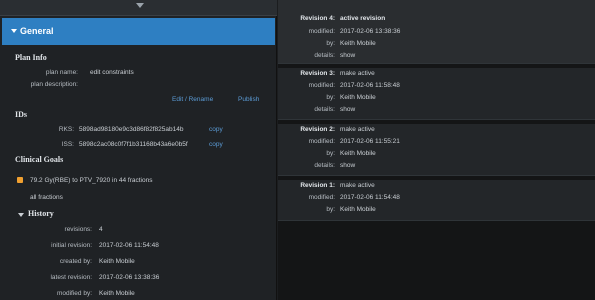 The width and height of the screenshot is (595, 300). I want to click on history-heading: History, so click(41, 213).